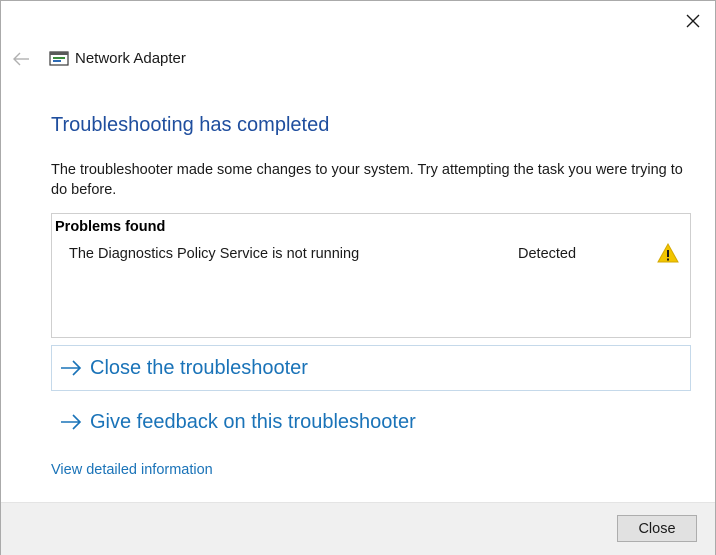 This screenshot has width=716, height=555. What do you see at coordinates (693, 21) in the screenshot?
I see `close-icon` at bounding box center [693, 21].